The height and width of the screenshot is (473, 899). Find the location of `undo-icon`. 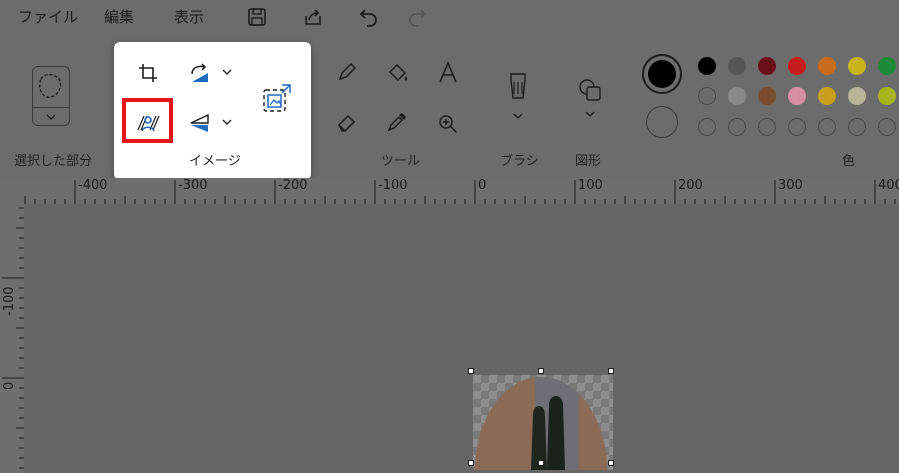

undo-icon is located at coordinates (369, 17).